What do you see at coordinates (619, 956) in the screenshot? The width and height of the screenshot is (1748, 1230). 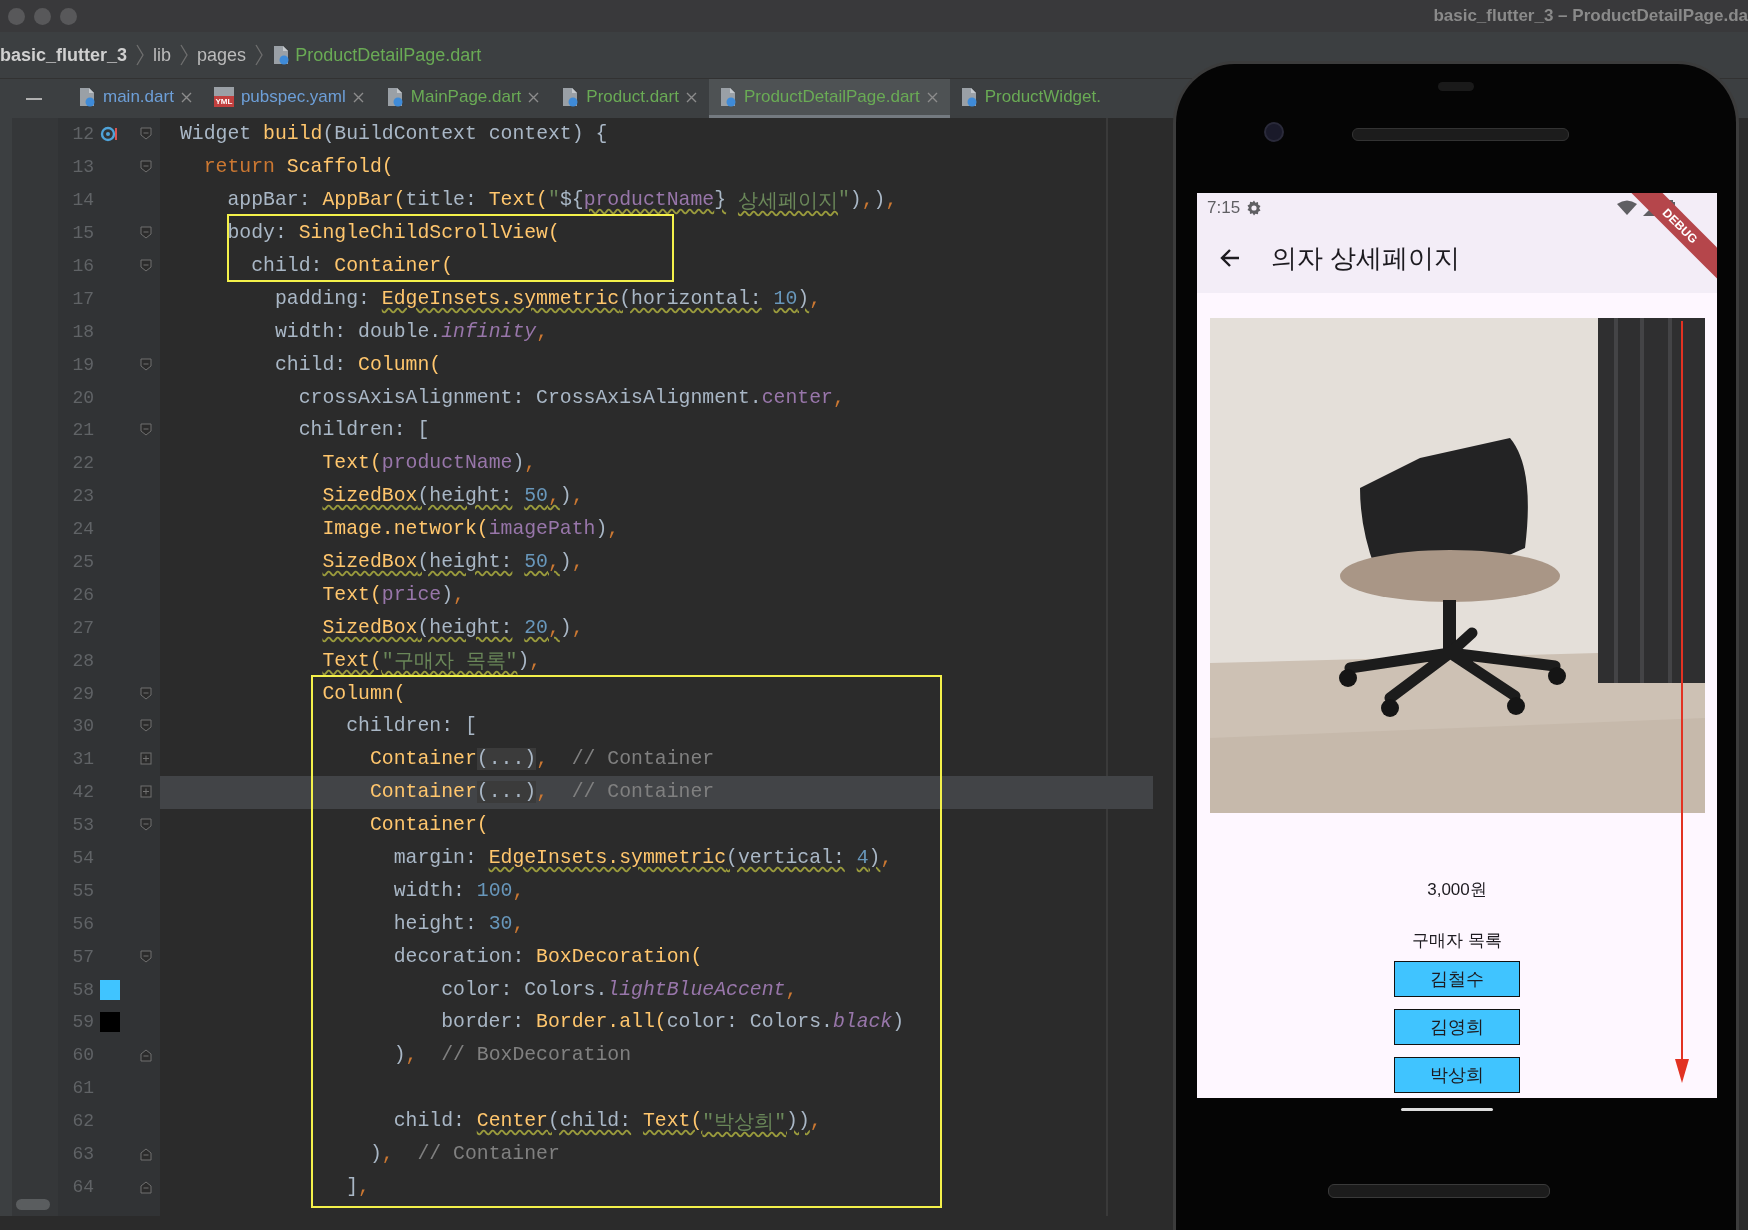 I see `code-token: BoxDecoration(` at bounding box center [619, 956].